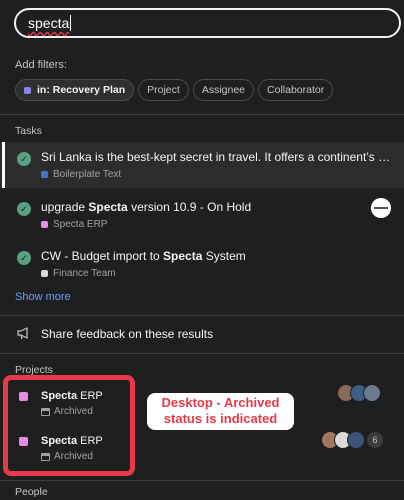 This screenshot has width=404, height=500. I want to click on project-members: 6, so click(352, 440).